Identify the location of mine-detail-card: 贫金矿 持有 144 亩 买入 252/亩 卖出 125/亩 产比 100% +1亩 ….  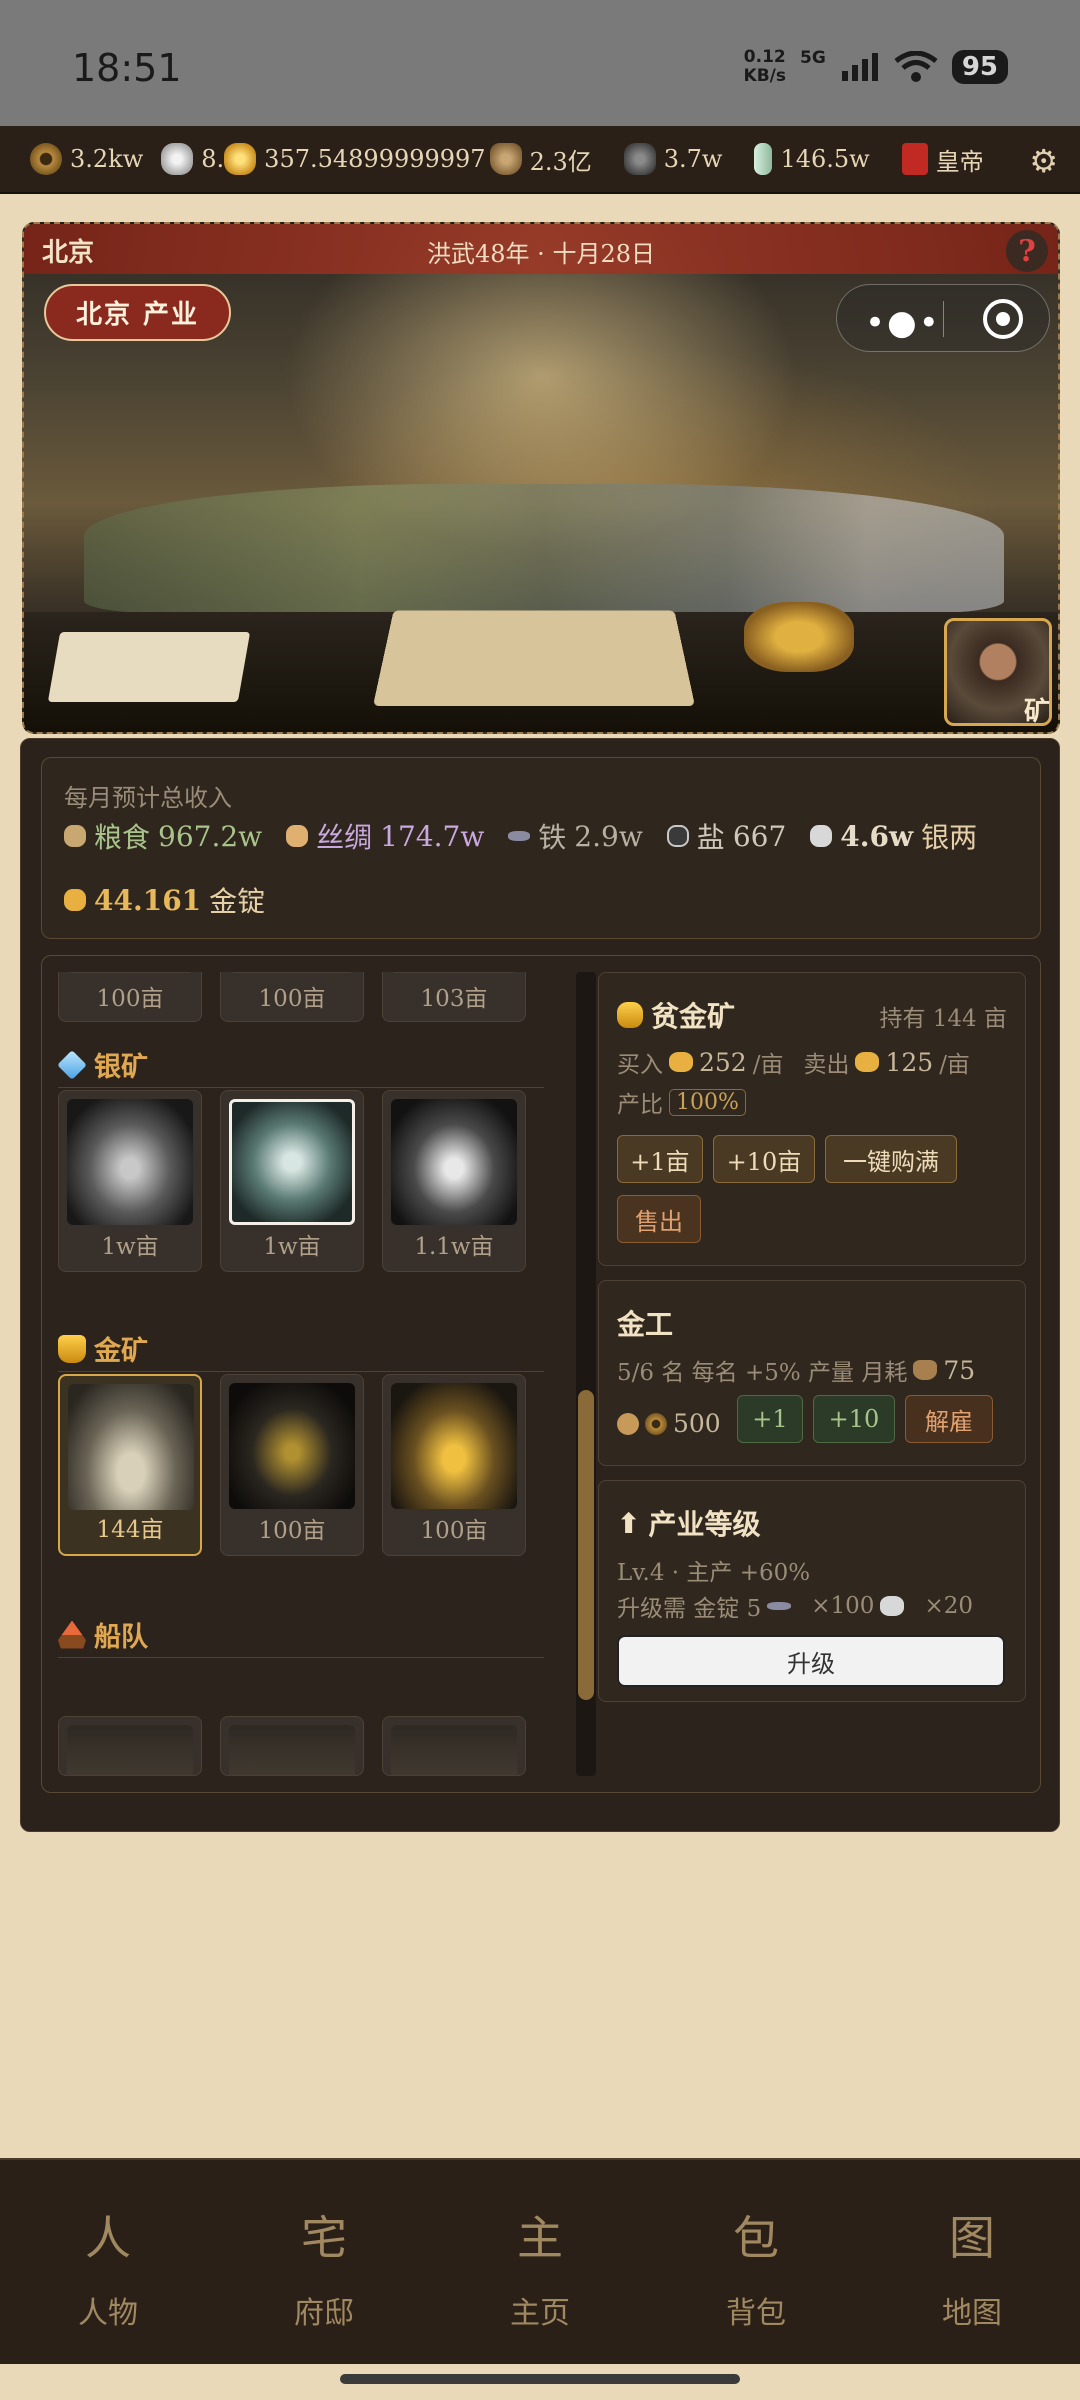
(812, 1119).